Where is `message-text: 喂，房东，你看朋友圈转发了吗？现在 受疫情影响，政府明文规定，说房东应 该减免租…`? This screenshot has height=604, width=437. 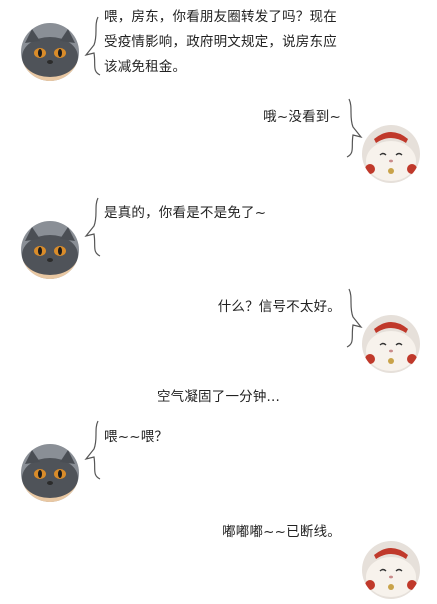 message-text: 喂，房东，你看朋友圈转发了吗？现在 受疫情影响，政府明文规定，说房东应 该减免租… is located at coordinates (220, 42).